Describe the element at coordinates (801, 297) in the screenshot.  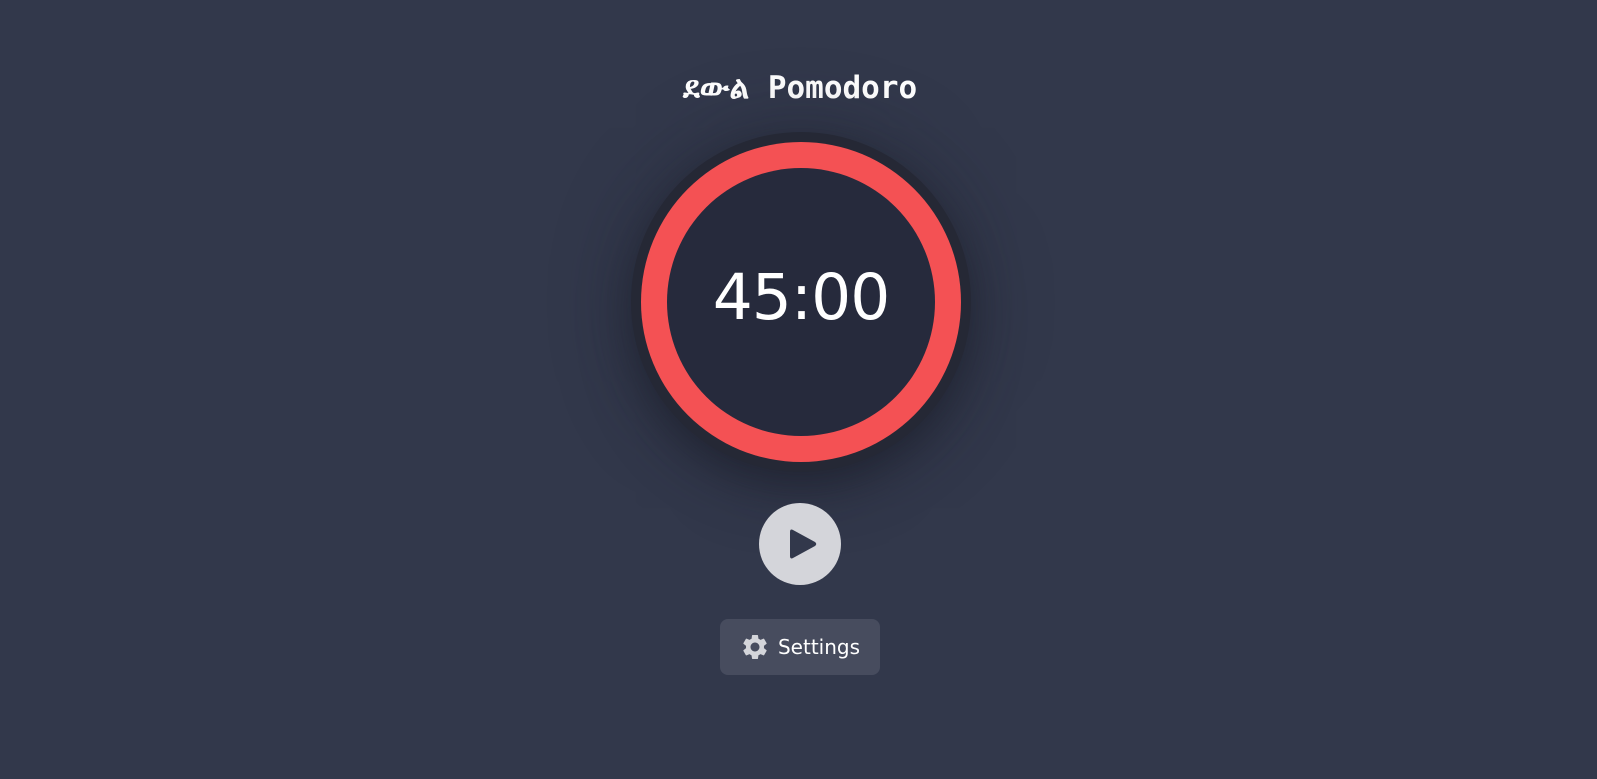
I see `timer-display: 45:00` at that location.